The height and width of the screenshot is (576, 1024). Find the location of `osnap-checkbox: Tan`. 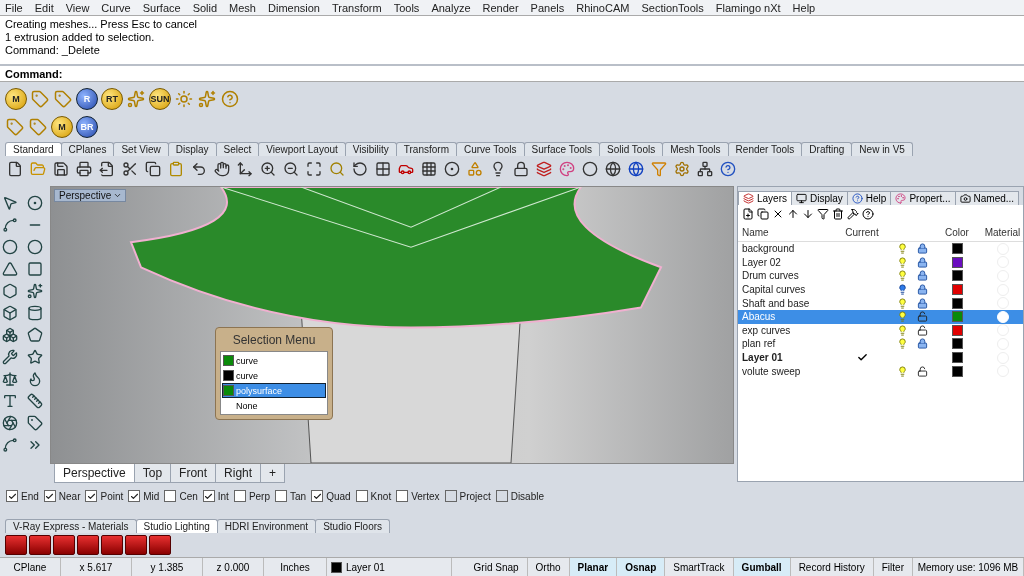

osnap-checkbox: Tan is located at coordinates (291, 496).